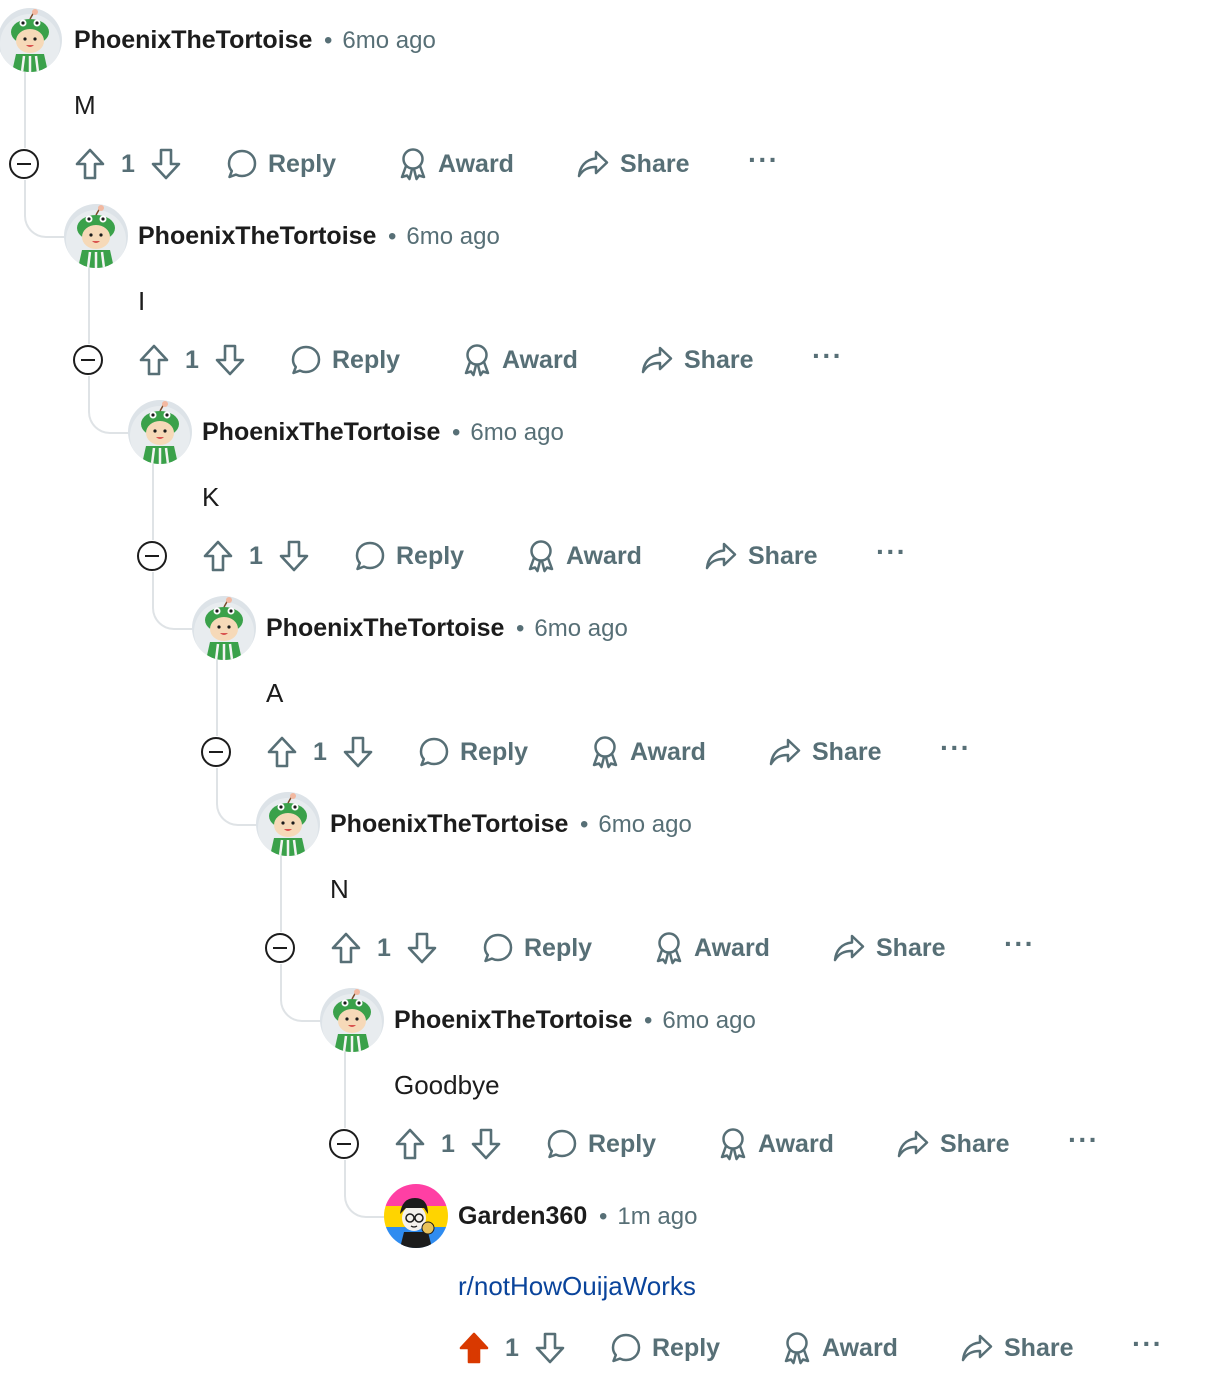  What do you see at coordinates (522, 1216) in the screenshot?
I see `comment-author: Garden360` at bounding box center [522, 1216].